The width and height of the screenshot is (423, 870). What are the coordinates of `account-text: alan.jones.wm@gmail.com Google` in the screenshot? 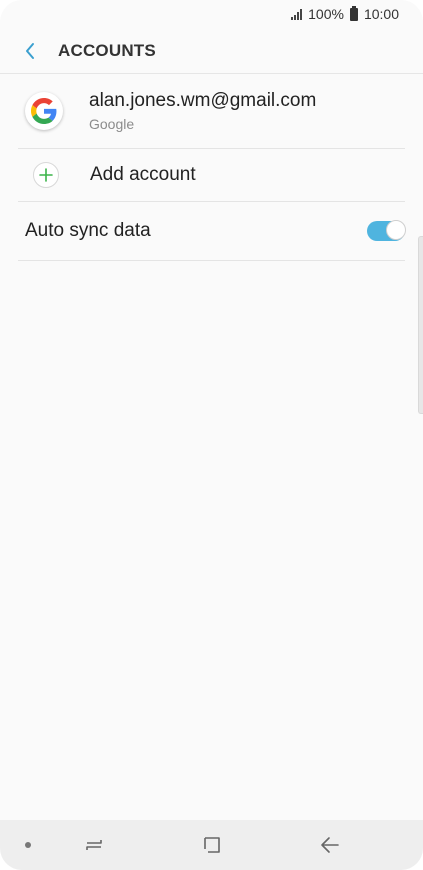 It's located at (202, 111).